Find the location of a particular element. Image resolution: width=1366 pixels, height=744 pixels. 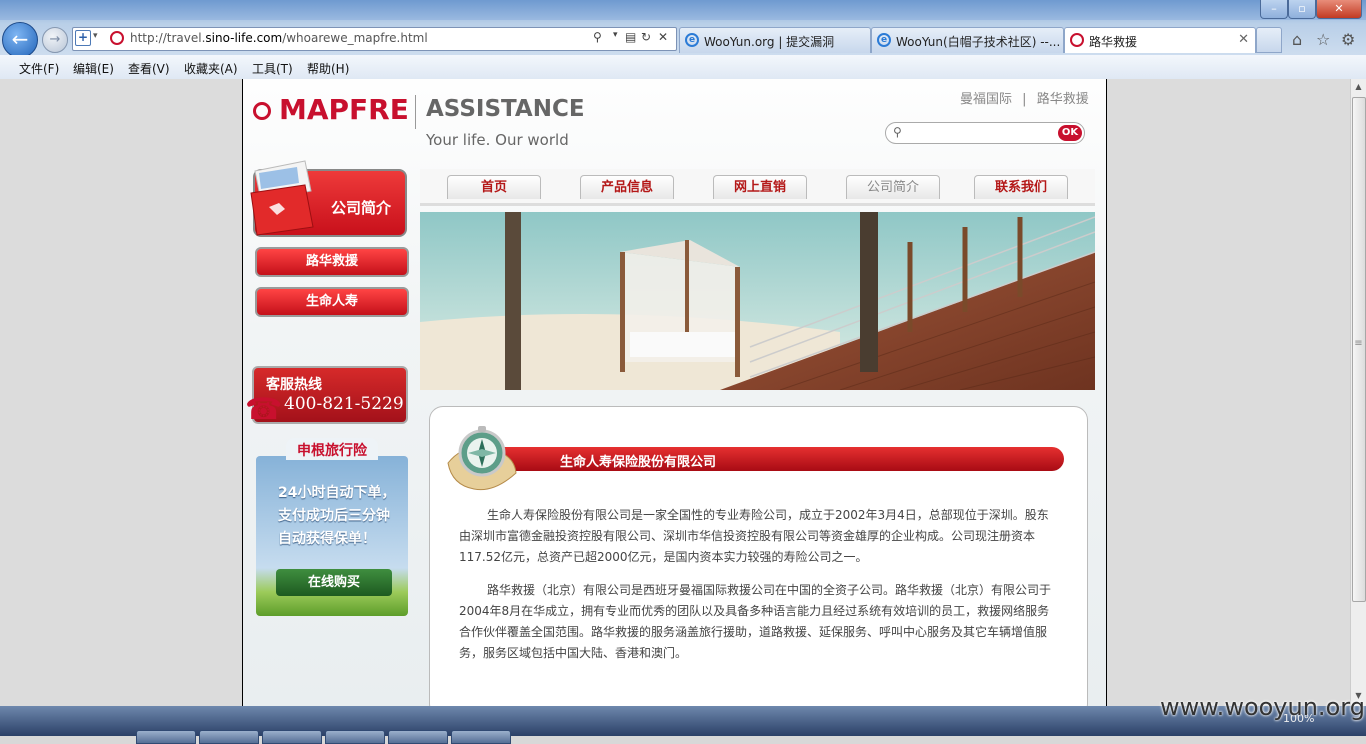

stop-icon: ✕ is located at coordinates (663, 37).